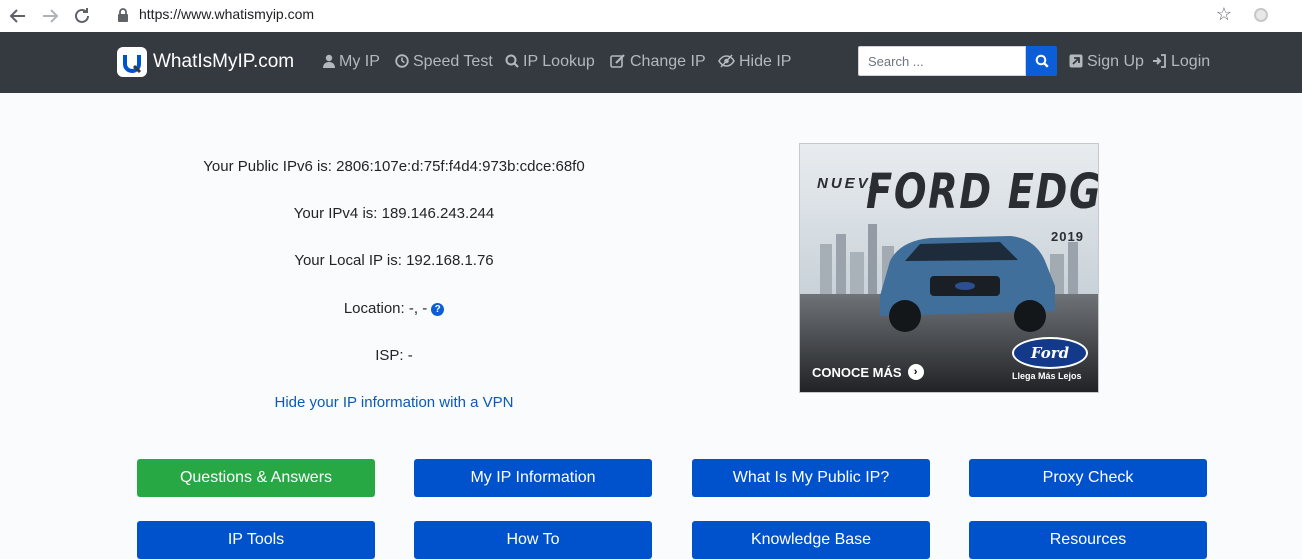 This screenshot has height=559, width=1302. Describe the element at coordinates (1050, 353) in the screenshot. I see `ford-logo: Ford` at that location.